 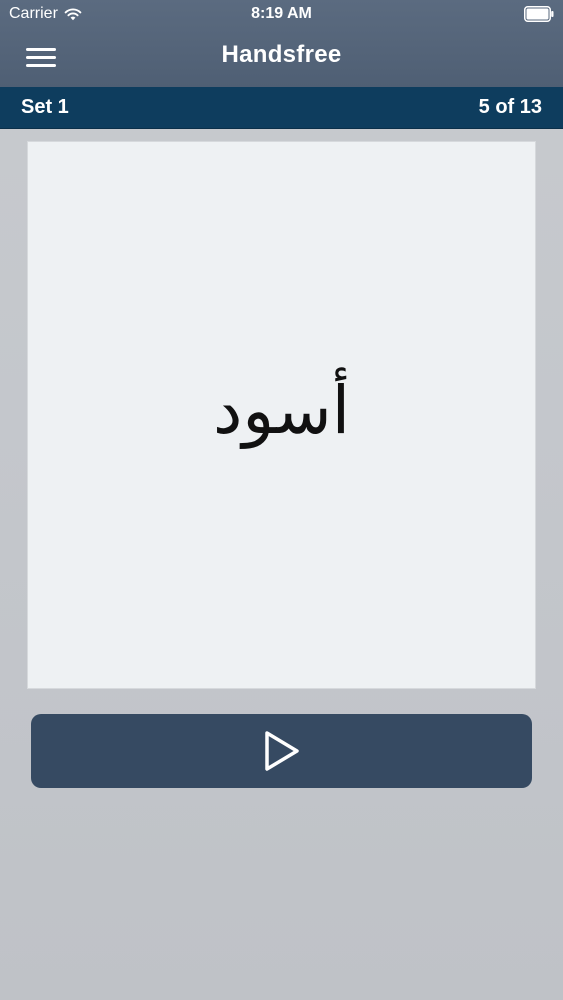 What do you see at coordinates (539, 14) in the screenshot?
I see `battery-icon` at bounding box center [539, 14].